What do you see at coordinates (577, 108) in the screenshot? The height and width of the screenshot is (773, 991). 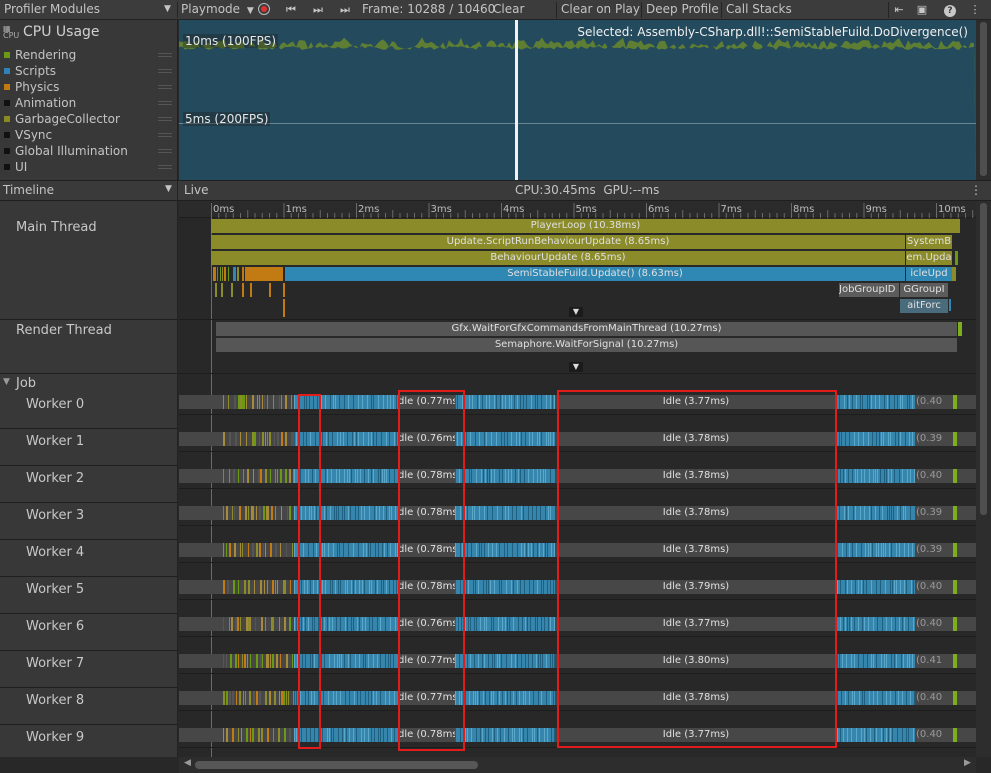 I see `cpu-usage-graph` at bounding box center [577, 108].